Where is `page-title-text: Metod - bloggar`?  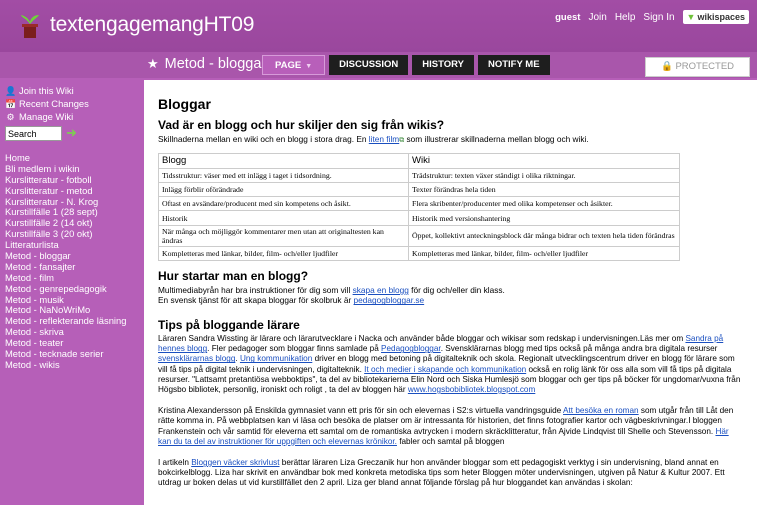
page-title-text: Metod - bloggar is located at coordinates (215, 64).